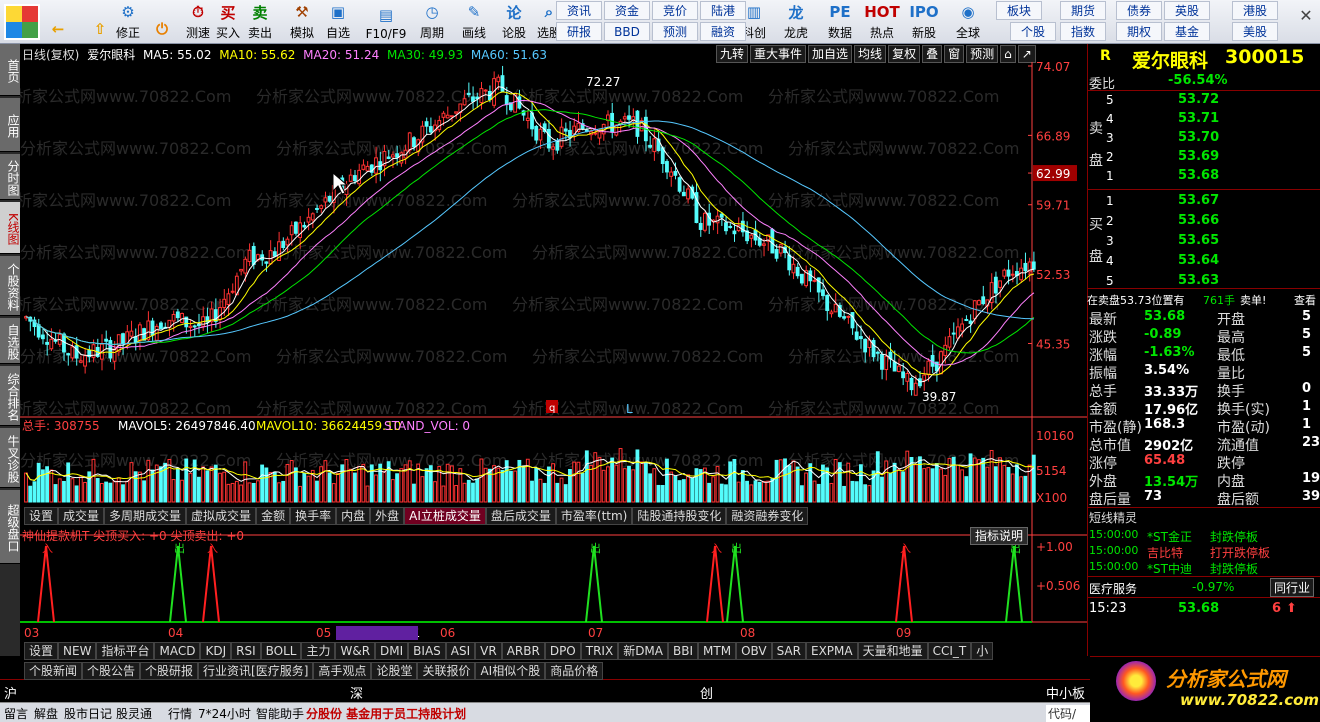 The width and height of the screenshot is (1320, 722). I want to click on ind-tab-20: SAR, so click(788, 651).